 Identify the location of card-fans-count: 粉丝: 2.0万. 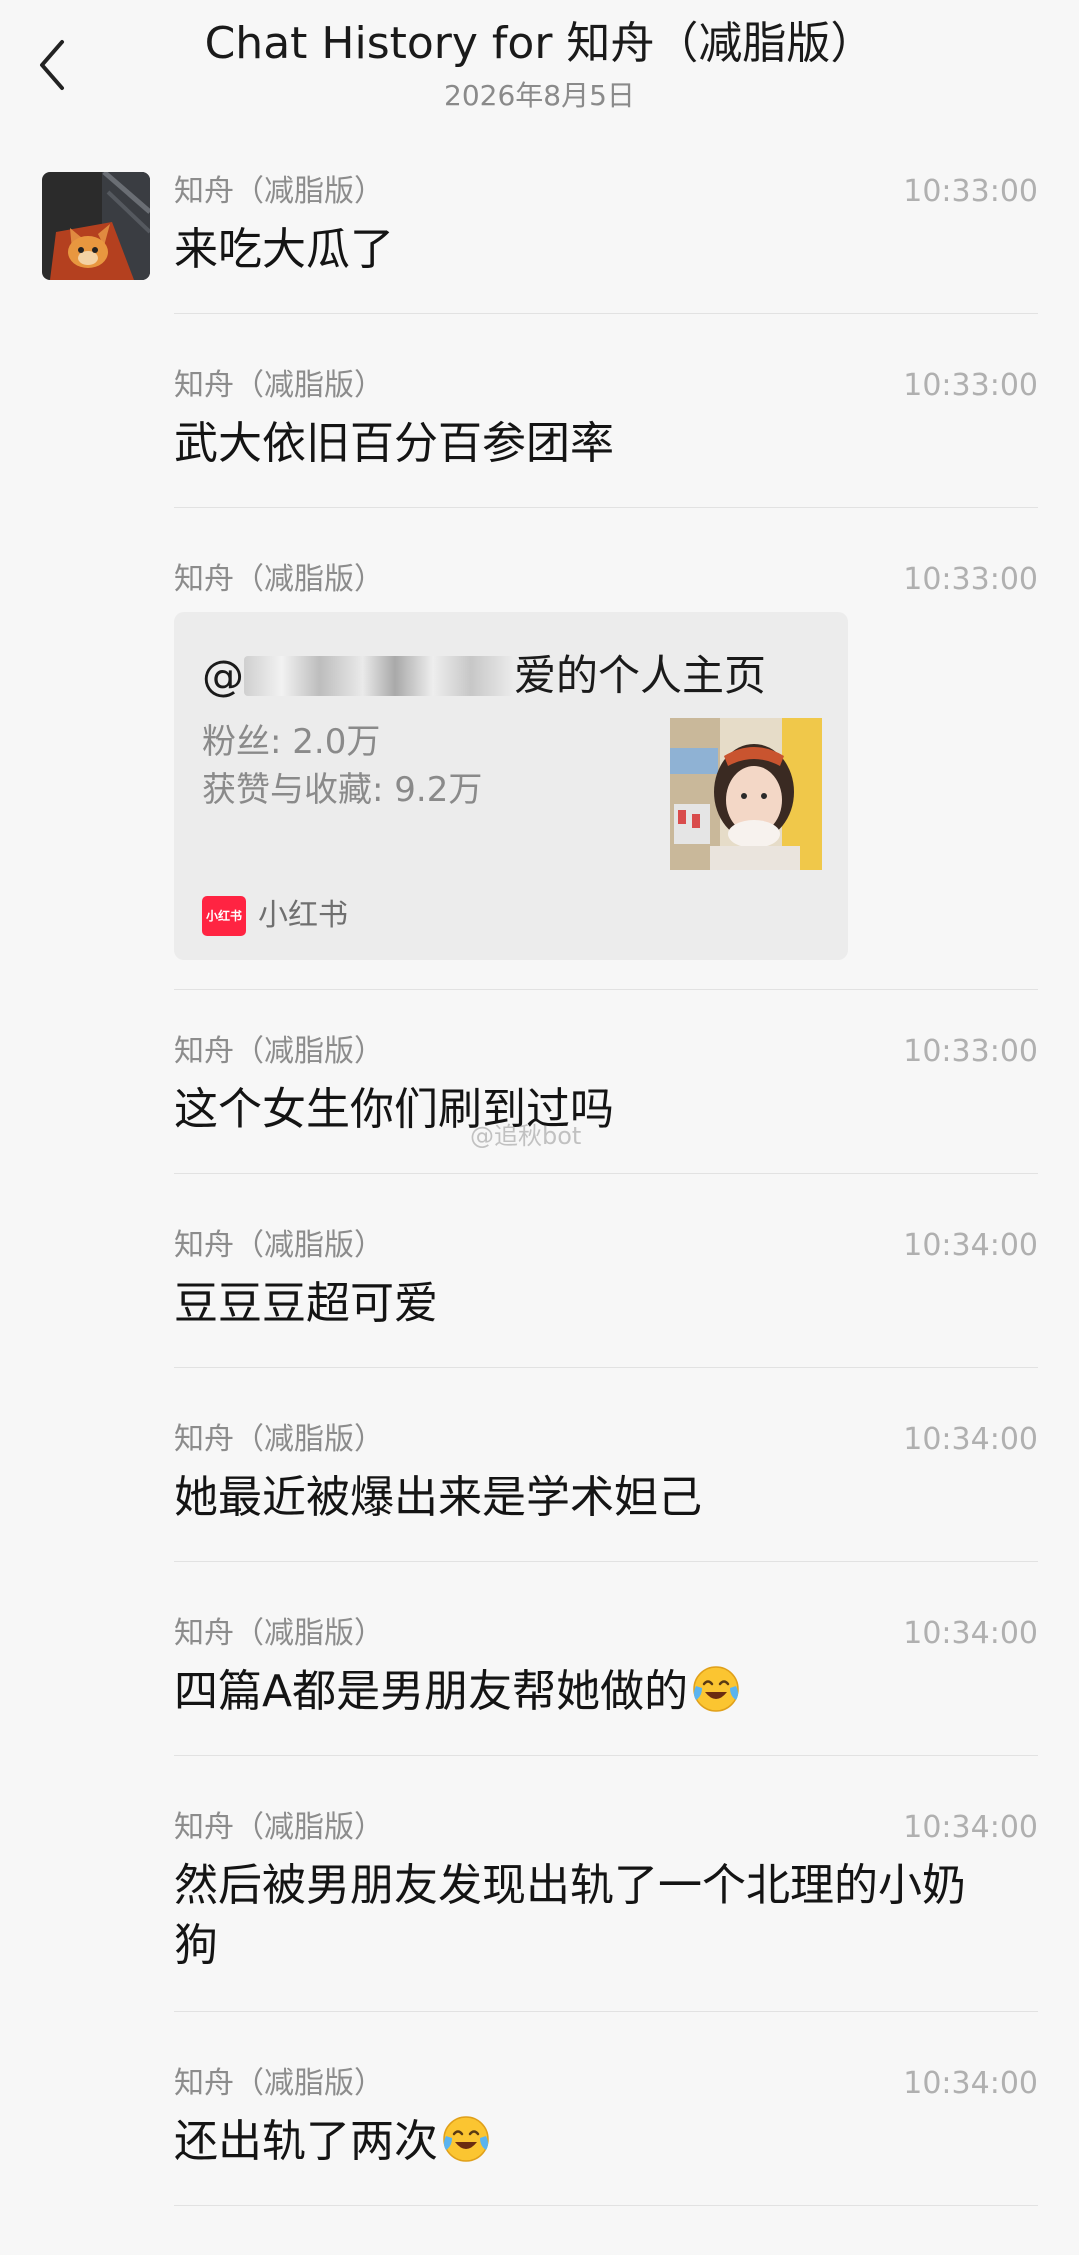
(291, 742).